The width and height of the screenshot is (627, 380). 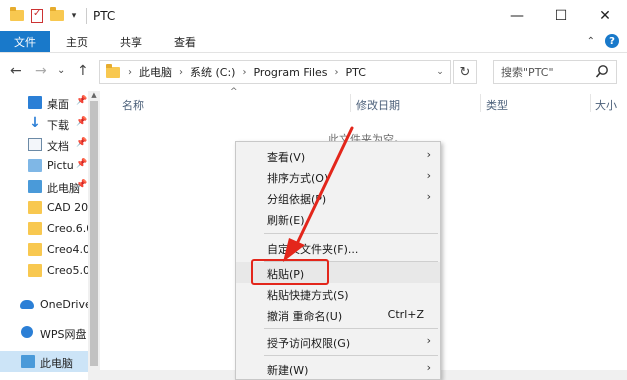 What do you see at coordinates (67, 249) in the screenshot?
I see `sidebar-item-label: Creo4.0` at bounding box center [67, 249].